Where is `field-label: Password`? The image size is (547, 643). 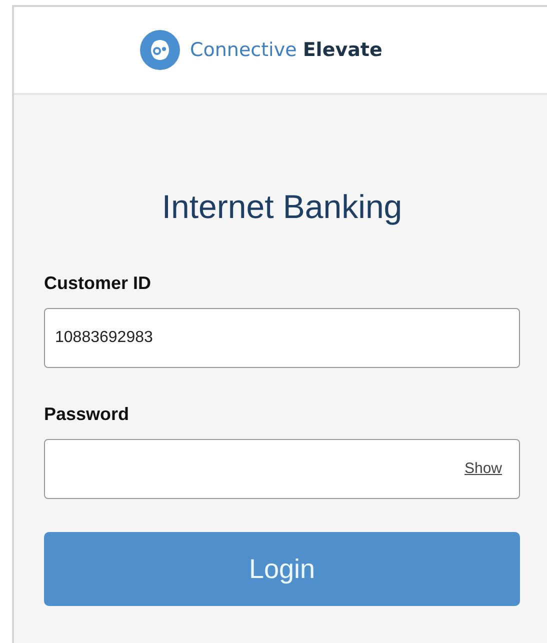 field-label: Password is located at coordinates (87, 414).